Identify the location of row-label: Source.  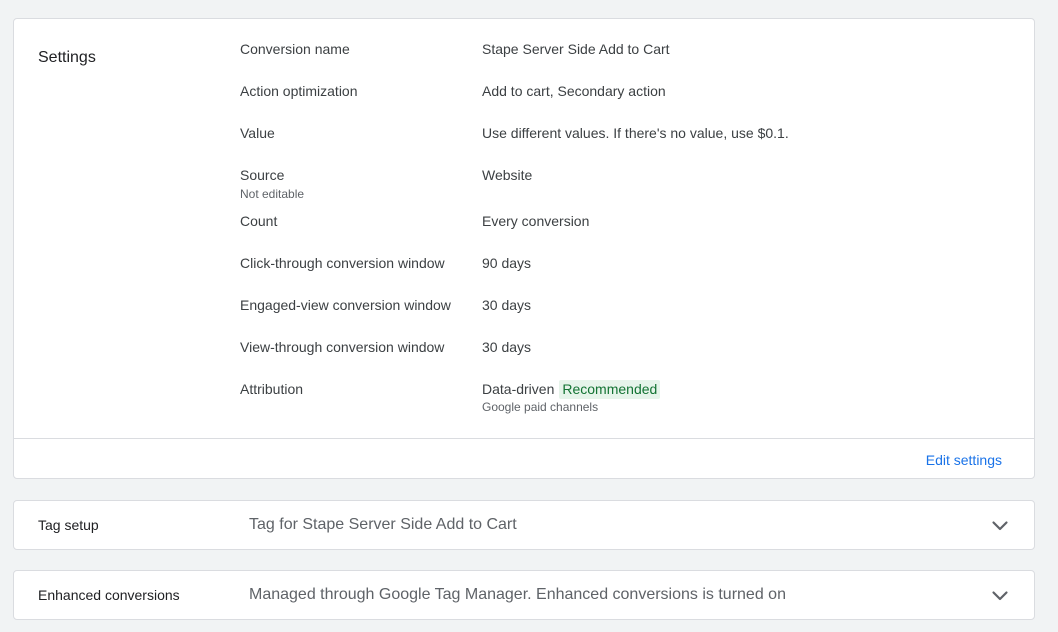
(262, 175).